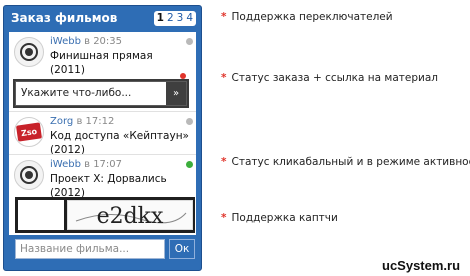  I want to click on feature-note: * Поддержка каптчи, so click(279, 218).